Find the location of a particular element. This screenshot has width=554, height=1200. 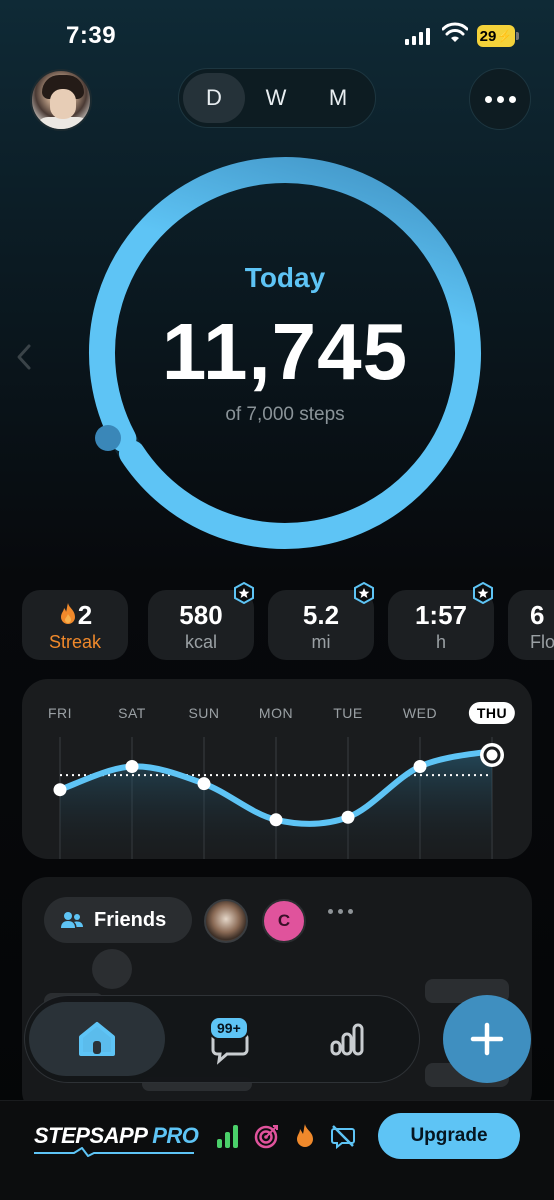

stepsapp-pro-logo: STEPSAPP PRO is located at coordinates (116, 1136).